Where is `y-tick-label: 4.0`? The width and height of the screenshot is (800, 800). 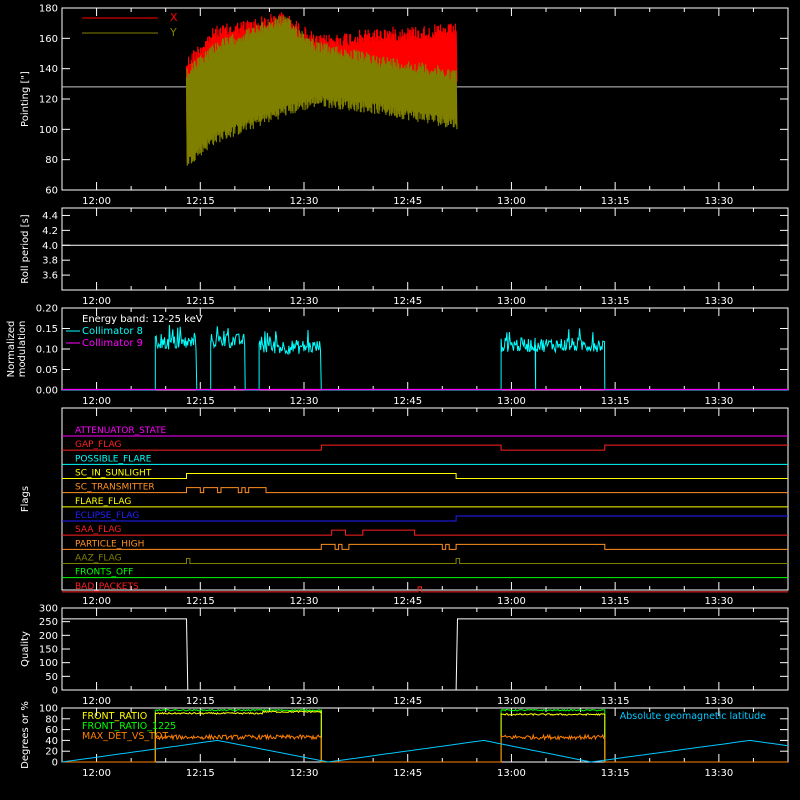 y-tick-label: 4.0 is located at coordinates (50, 246).